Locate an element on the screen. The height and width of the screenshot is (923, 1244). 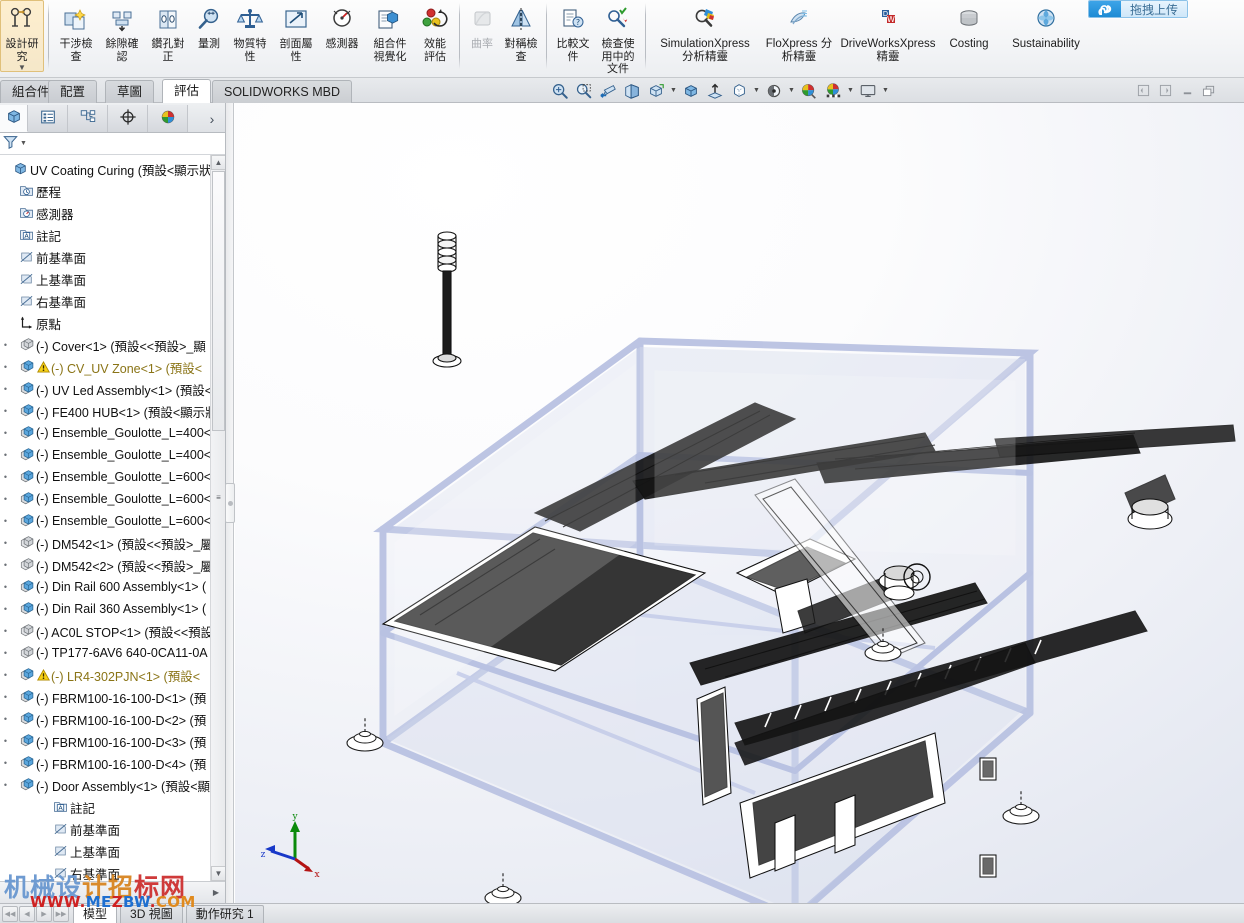
ribbon-button-simulationxpress: SimulationXpress 分析精靈 is located at coordinates (705, 32).